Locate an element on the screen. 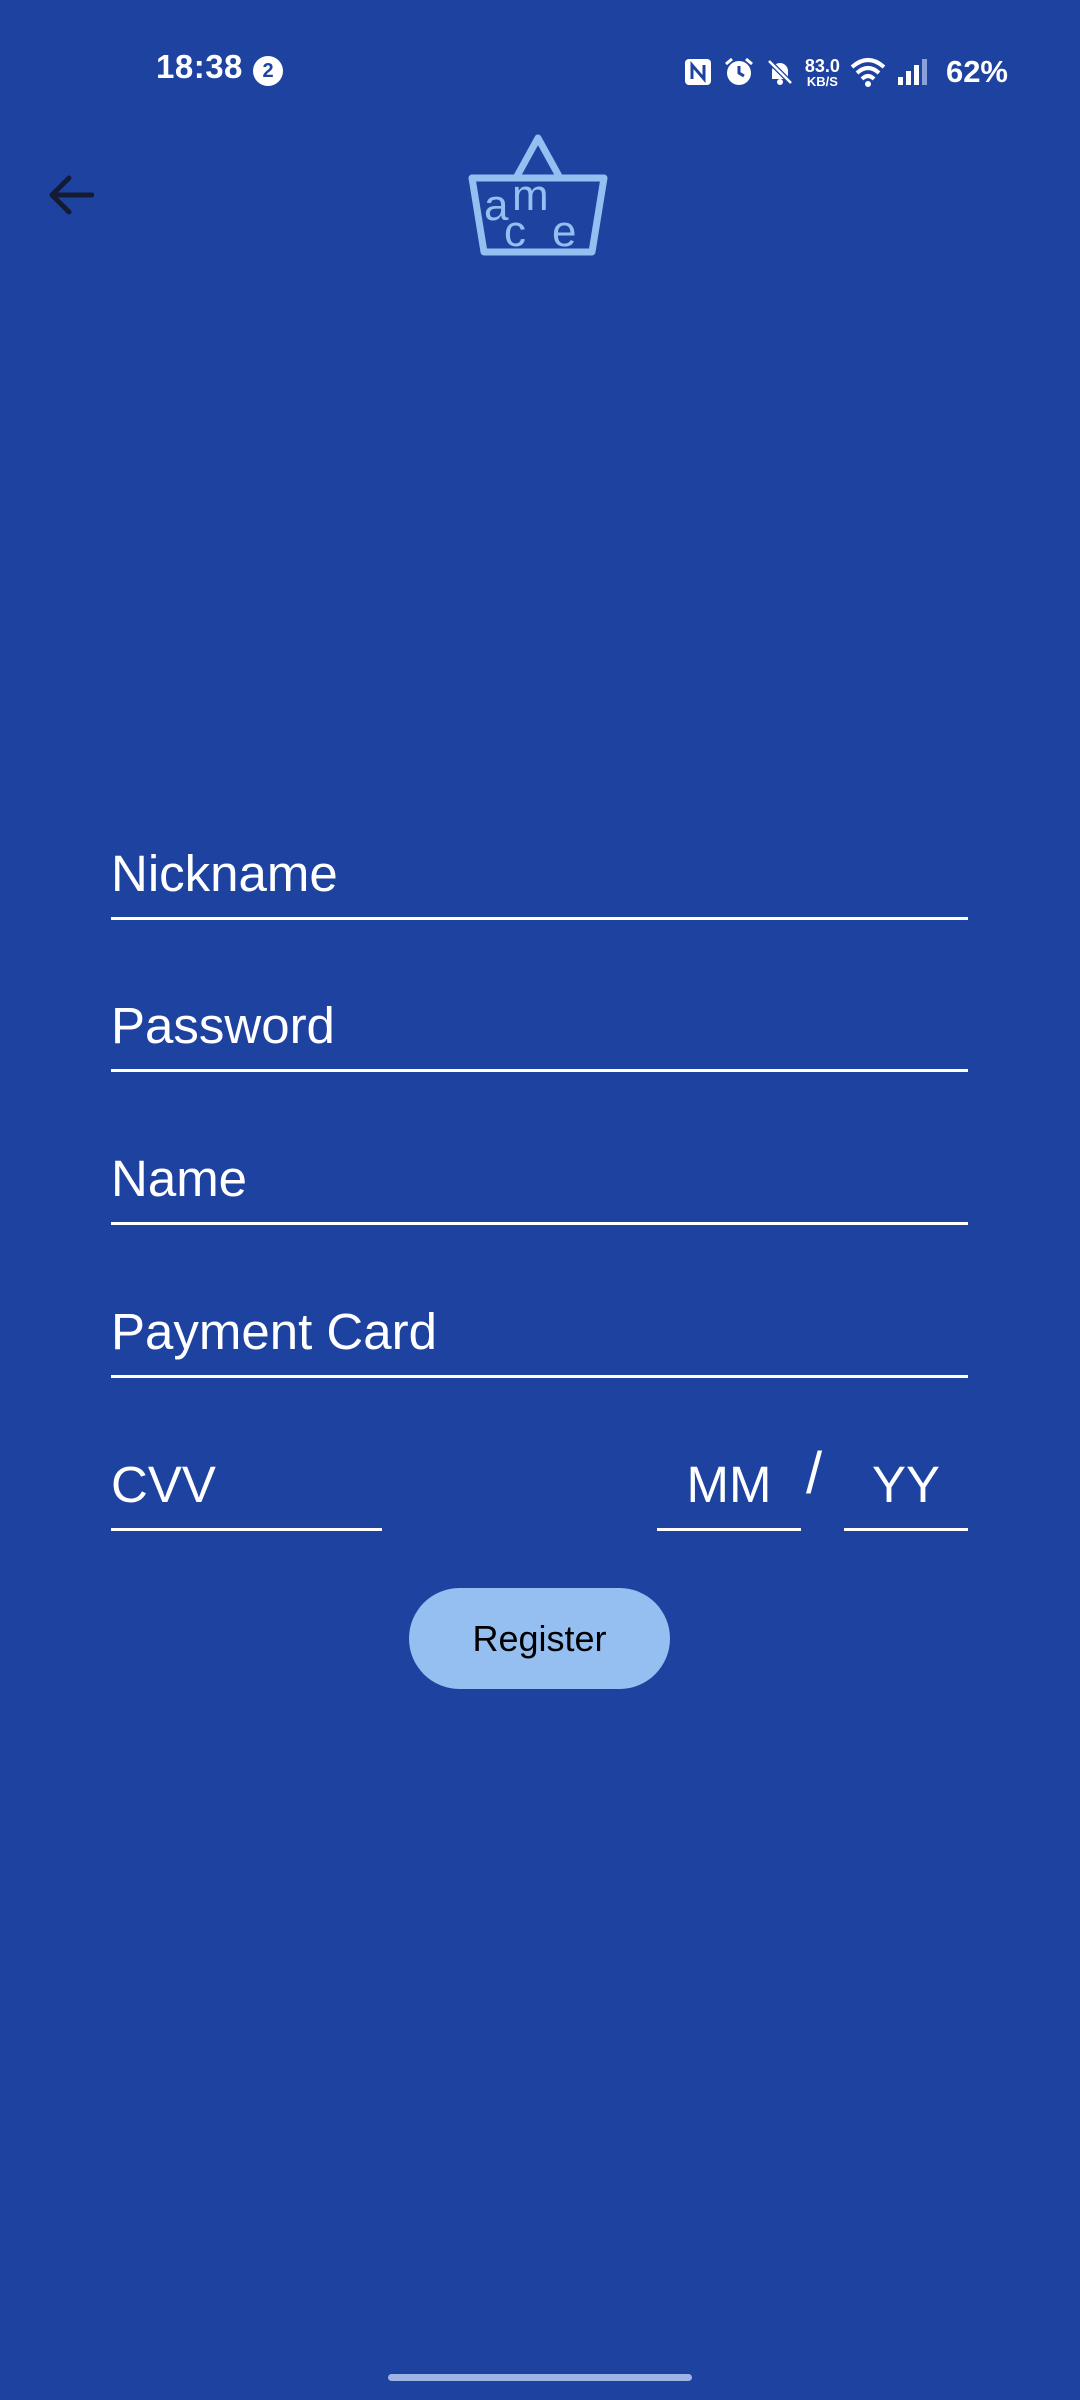 The image size is (1080, 2400). cvv-input is located at coordinates (246, 1484).